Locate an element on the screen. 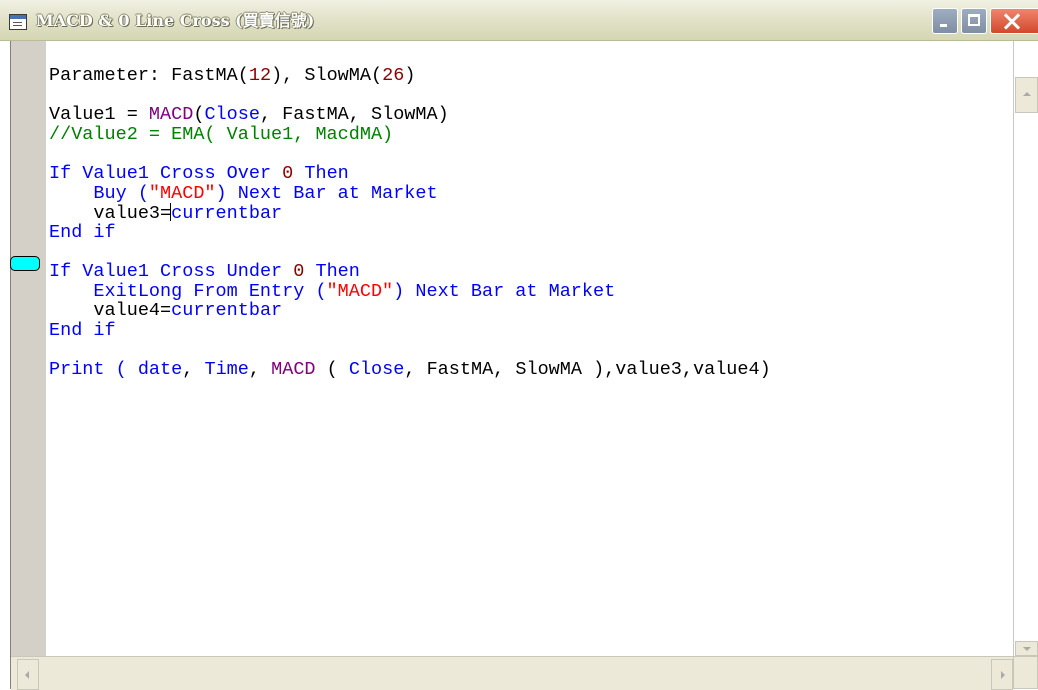 The height and width of the screenshot is (690, 1038). code-line: If Value1 Cross Over 0 Then is located at coordinates (410, 174).